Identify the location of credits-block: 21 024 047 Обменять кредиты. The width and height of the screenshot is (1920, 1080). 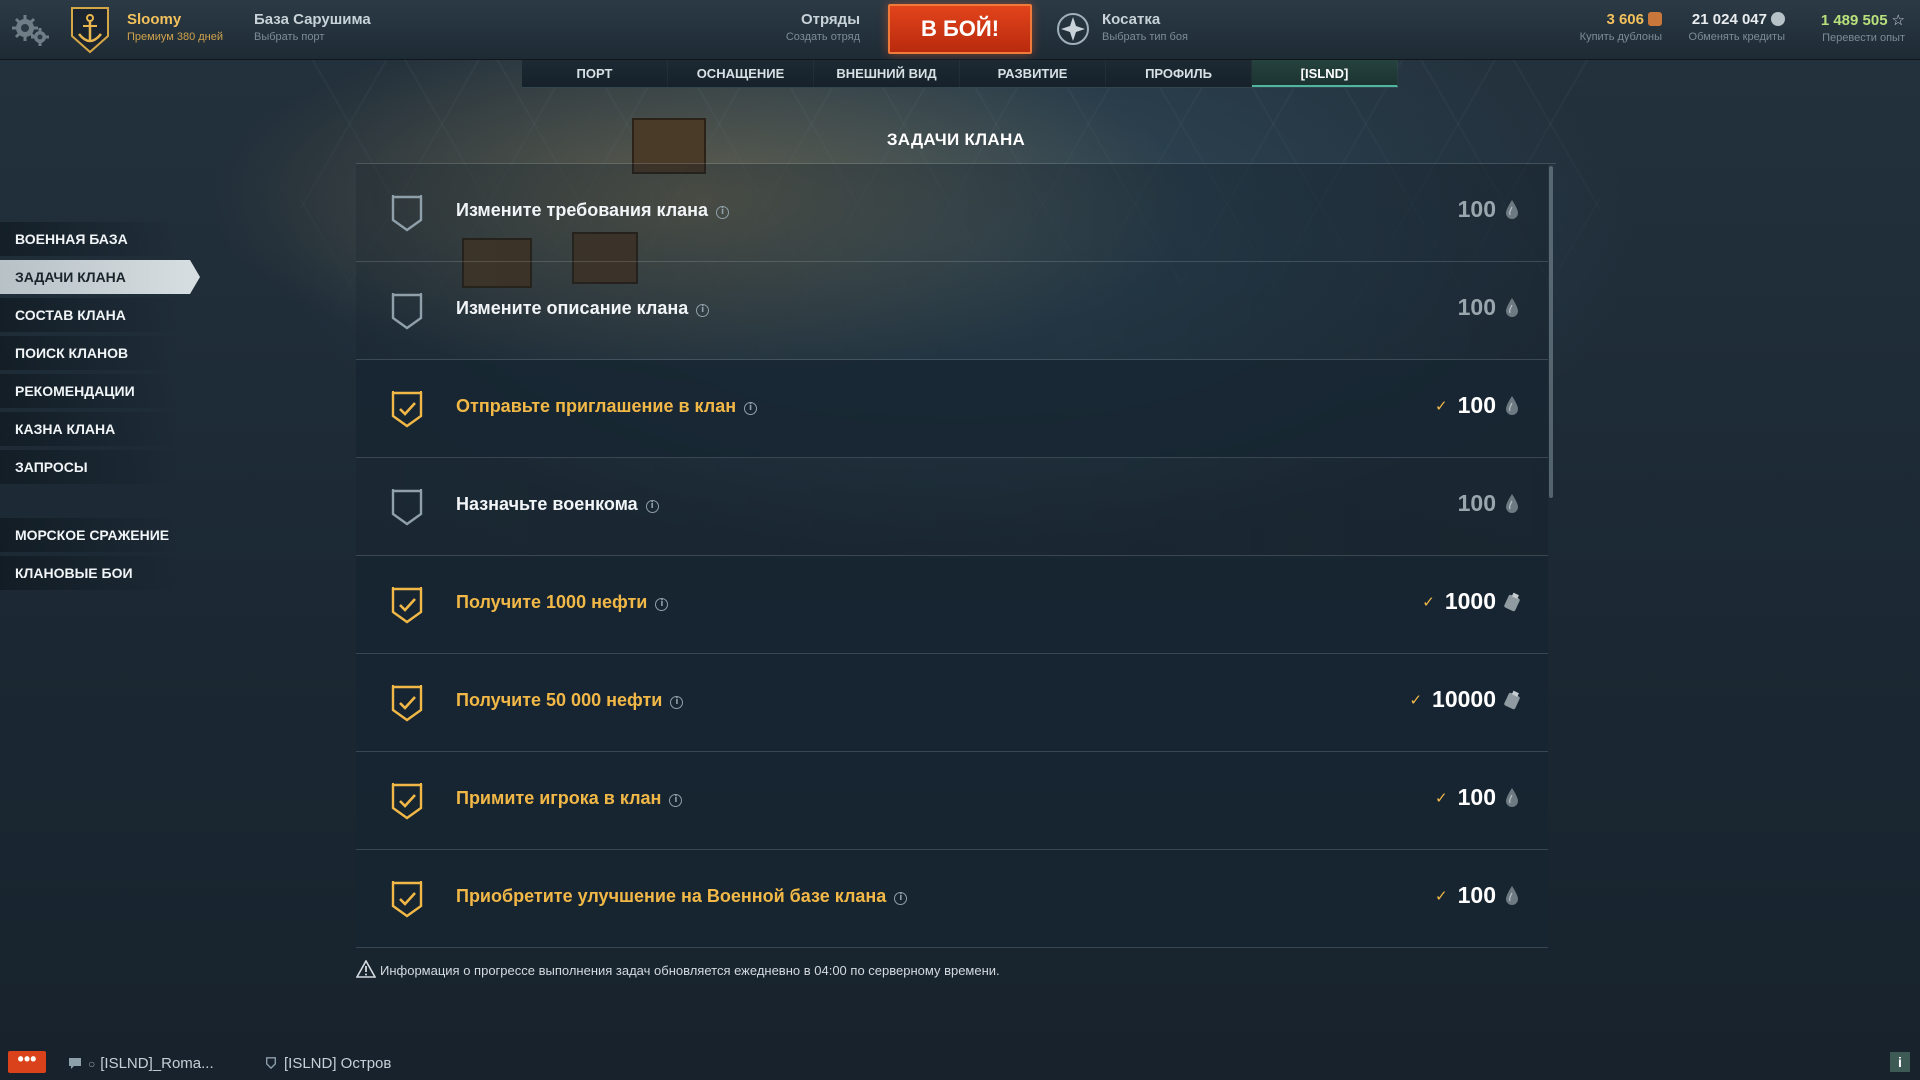
(1737, 27).